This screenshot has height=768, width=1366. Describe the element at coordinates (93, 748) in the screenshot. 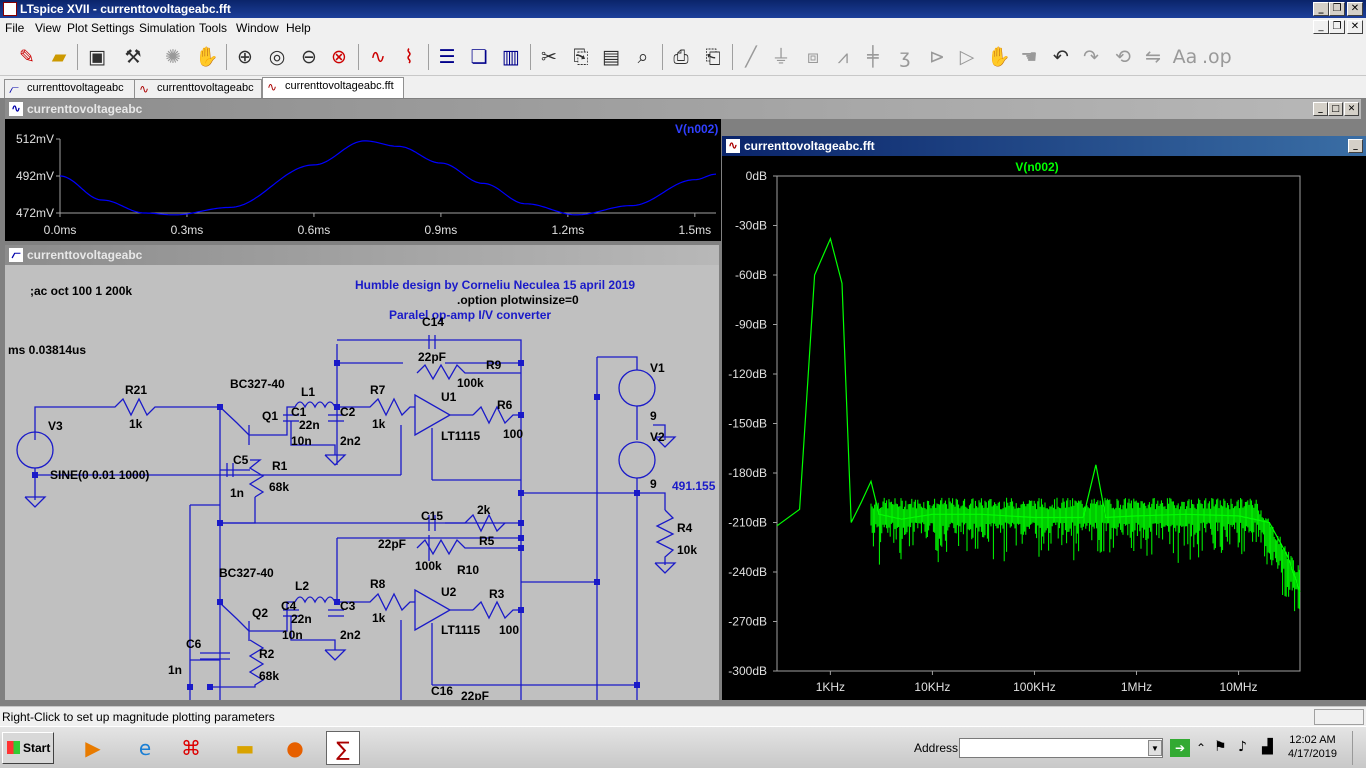

I see `media-player-icon: ▶` at that location.